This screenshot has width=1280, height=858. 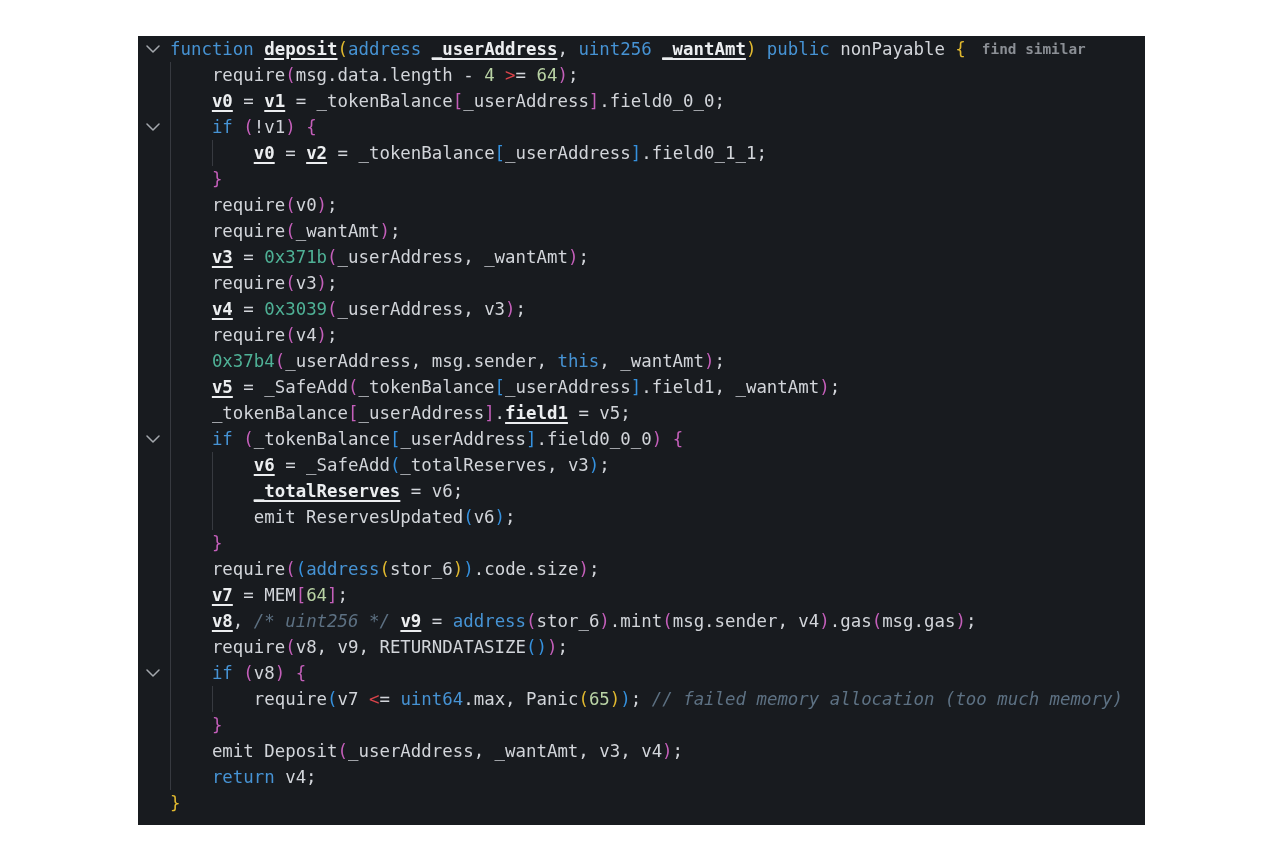 I want to click on code-line: if (!v1) {, so click(x=264, y=127).